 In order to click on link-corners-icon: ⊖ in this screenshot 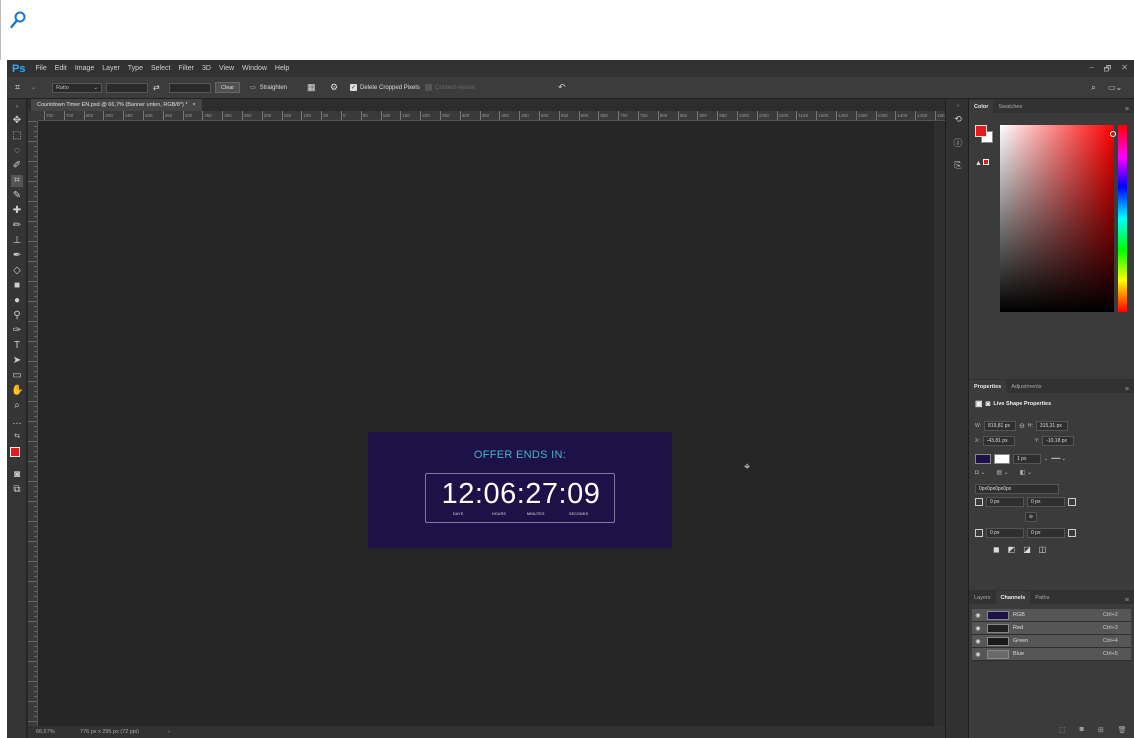, I will do `click(1031, 517)`.